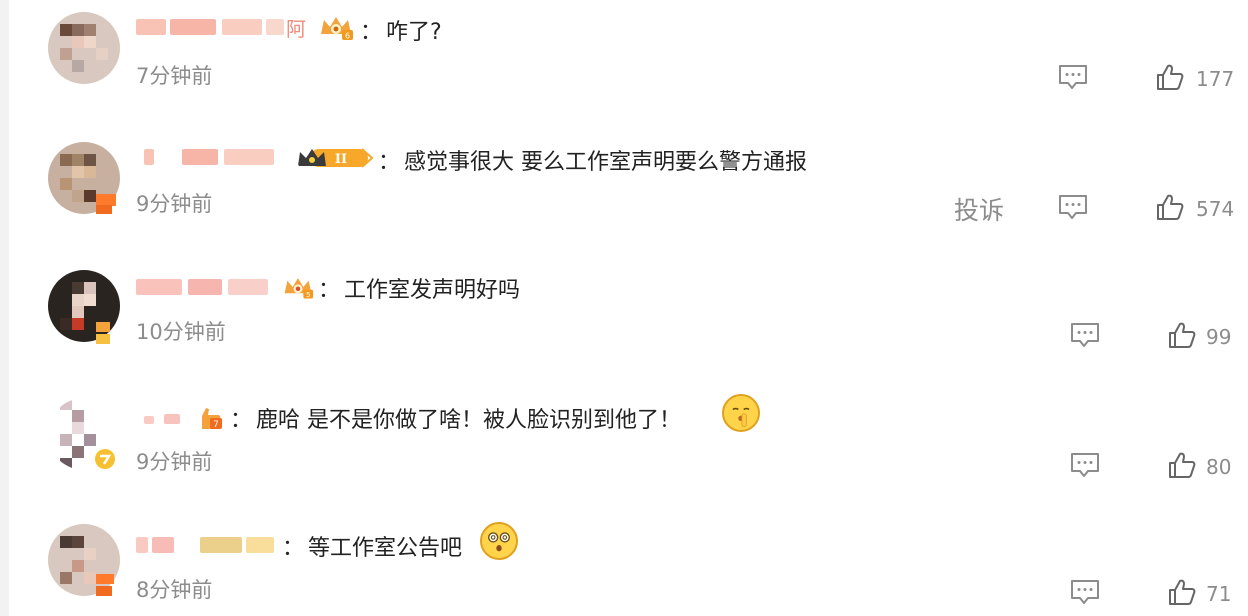  Describe the element at coordinates (308, 294) in the screenshot. I see `crown-level: 5` at that location.